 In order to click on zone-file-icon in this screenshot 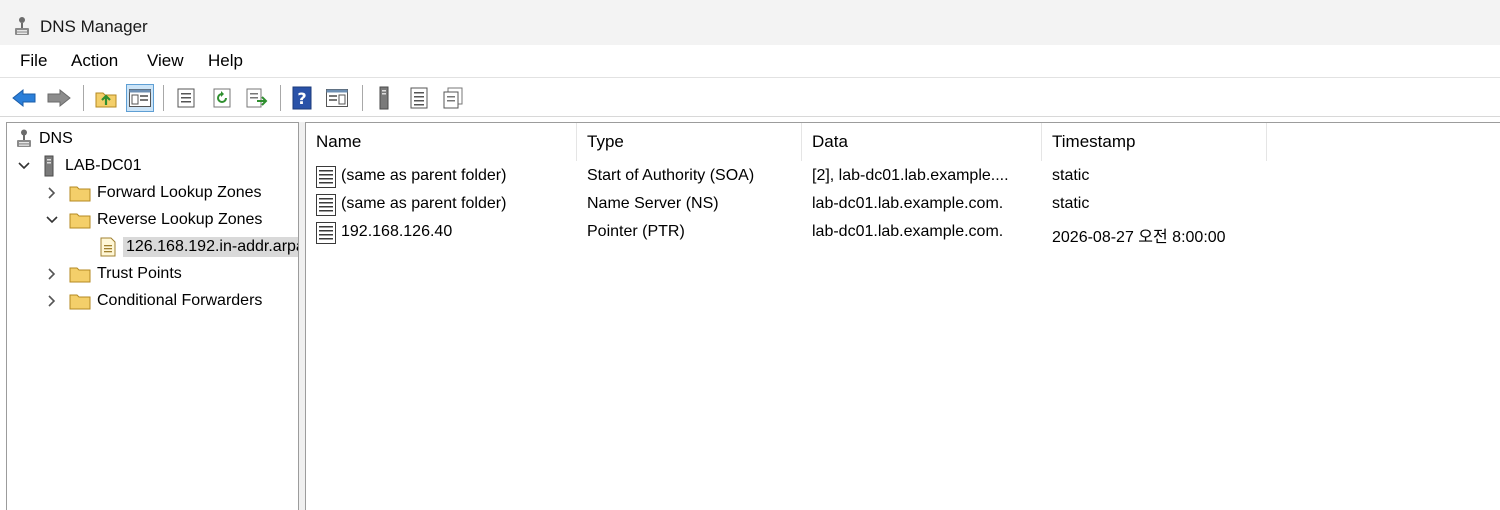, I will do `click(108, 247)`.